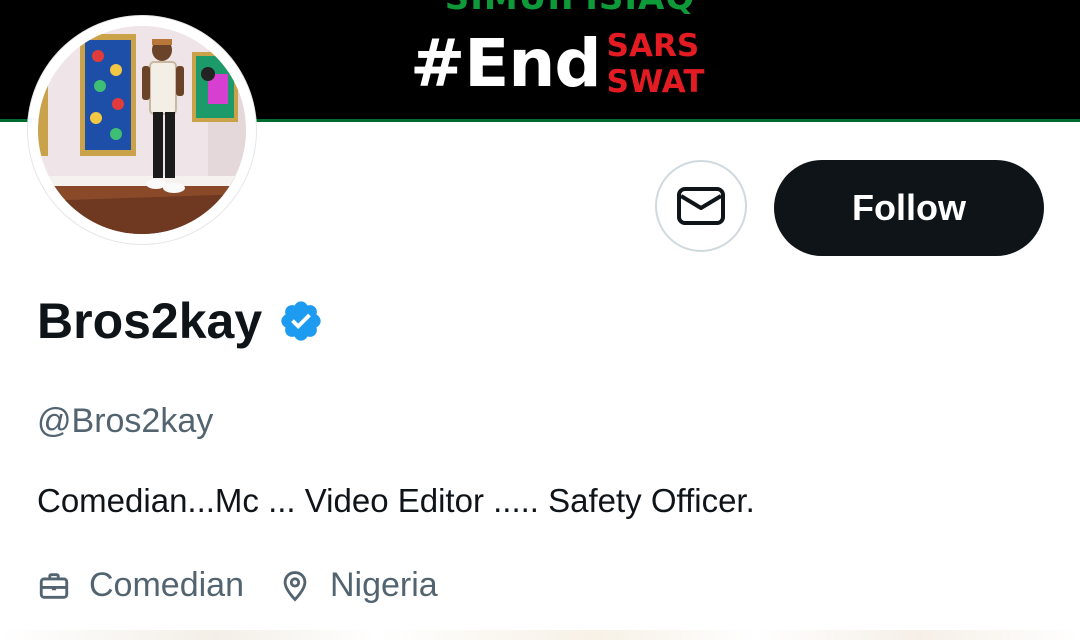 The width and height of the screenshot is (1080, 640). Describe the element at coordinates (150, 321) in the screenshot. I see `display-name: Bros2kay` at that location.